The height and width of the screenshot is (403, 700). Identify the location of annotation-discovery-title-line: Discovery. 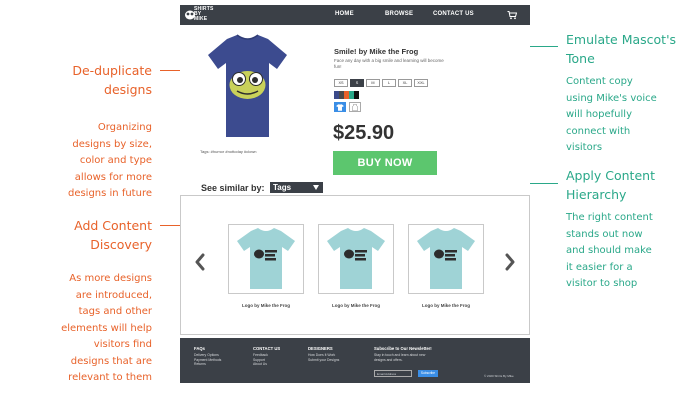
(121, 244).